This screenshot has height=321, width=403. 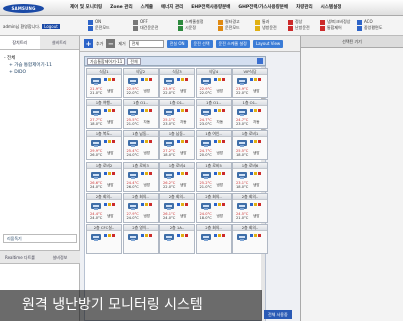 What do you see at coordinates (104, 176) in the screenshot?
I see `unit-card: 1층 로비2 26.6°C 24.0°C 냉방` at bounding box center [104, 176].